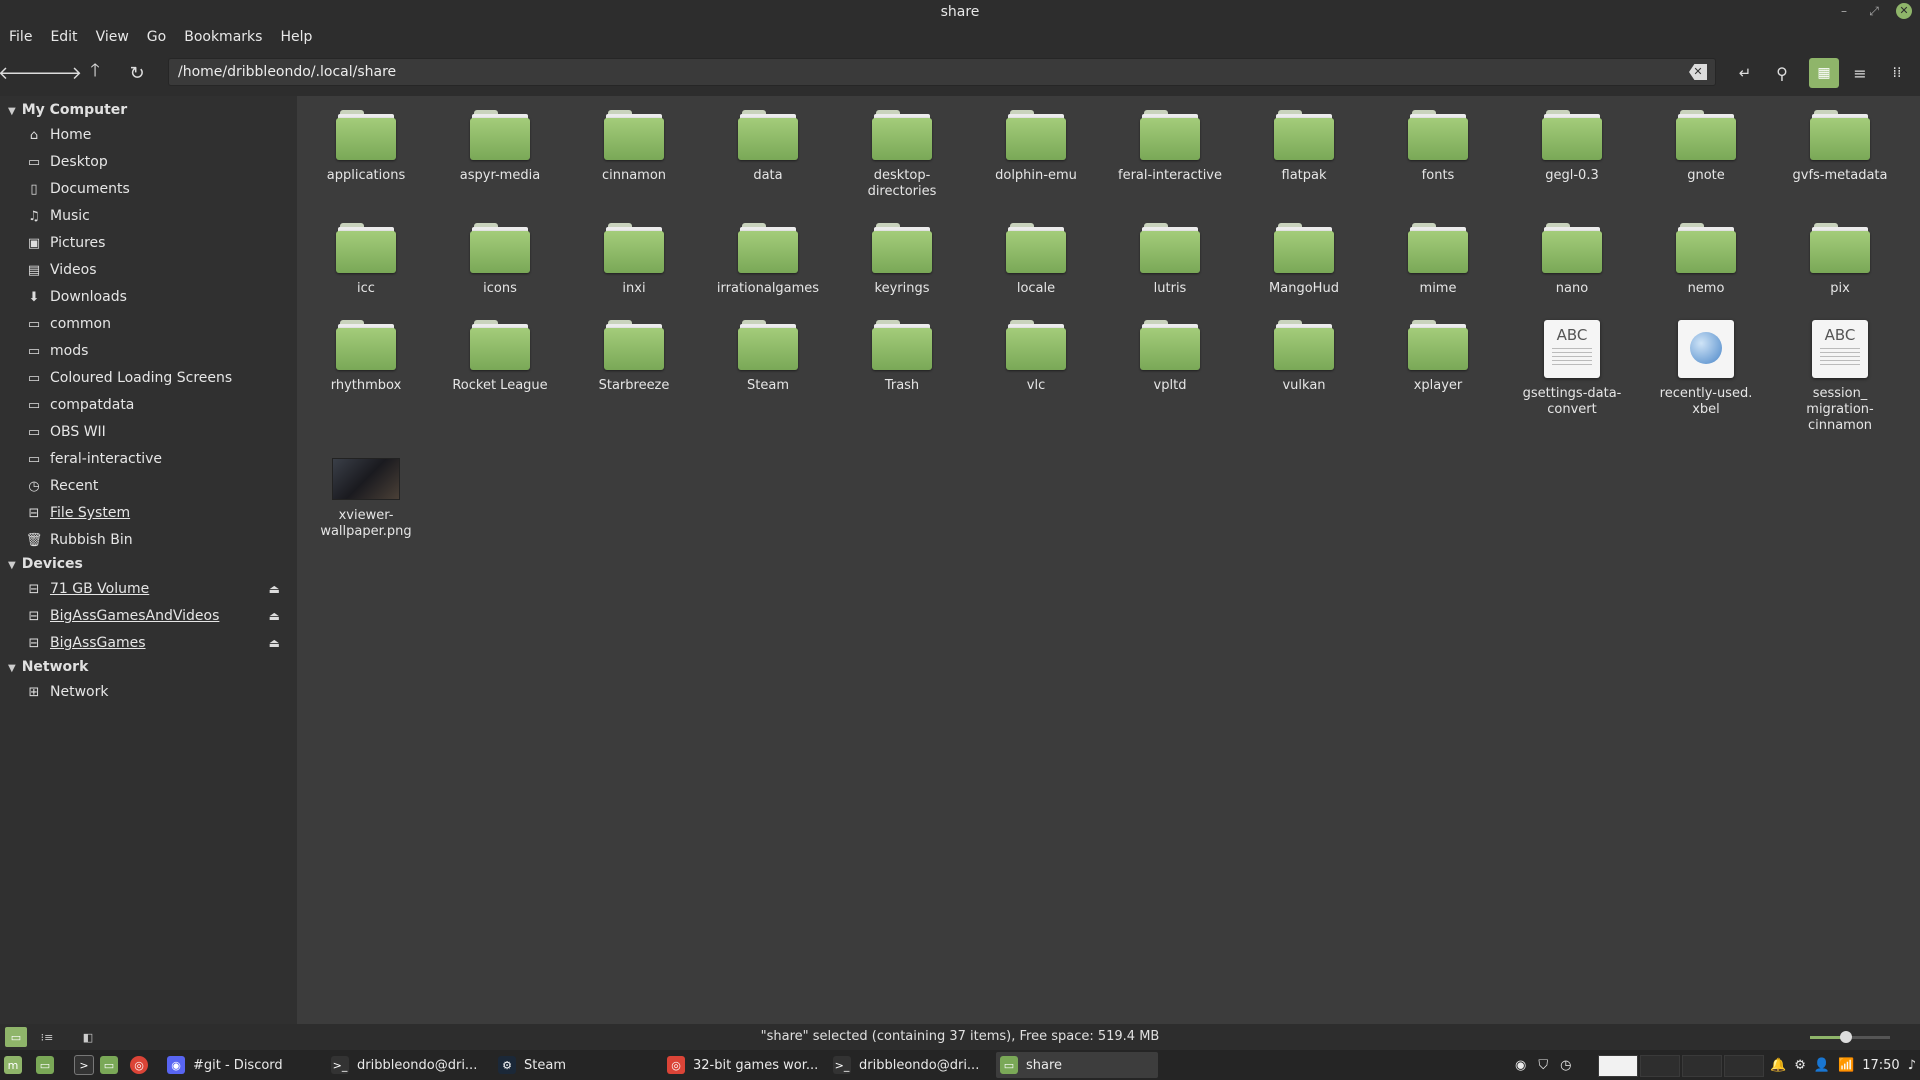  What do you see at coordinates (1036, 147) in the screenshot?
I see `folder-item: dolphin-emu` at bounding box center [1036, 147].